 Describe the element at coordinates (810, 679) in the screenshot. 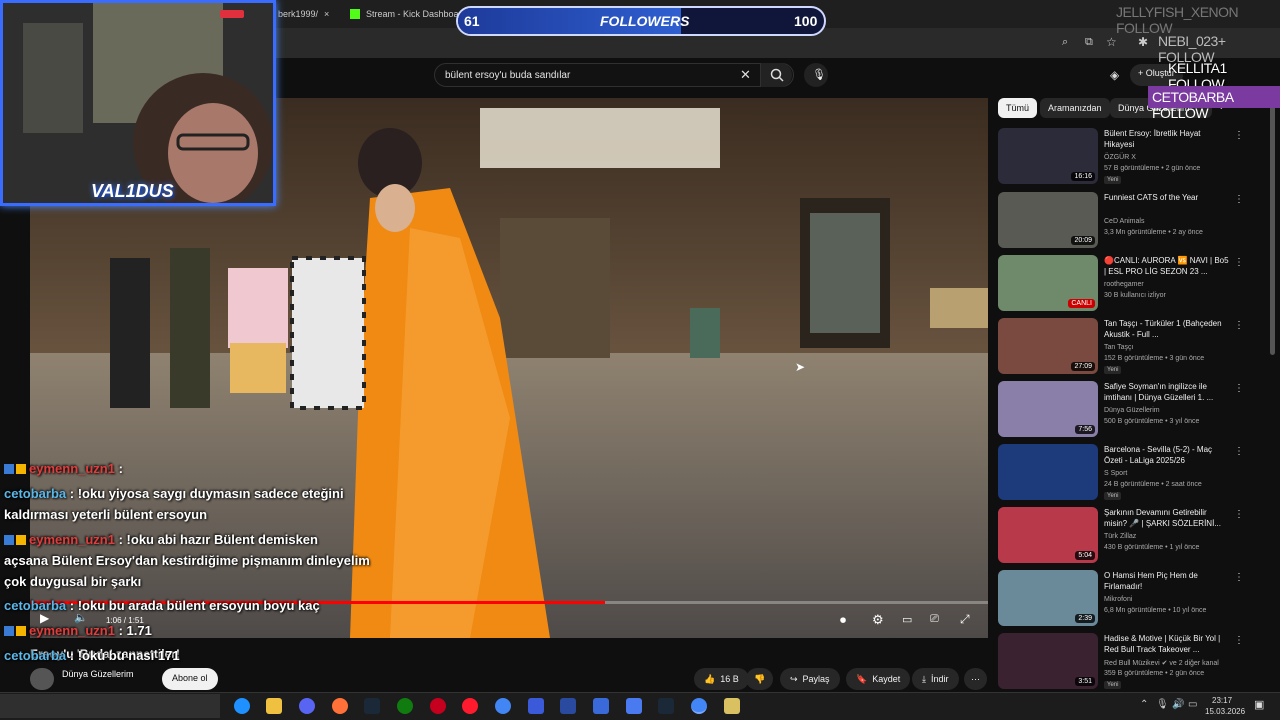

I see `share-button: ↪ Paylaş` at that location.